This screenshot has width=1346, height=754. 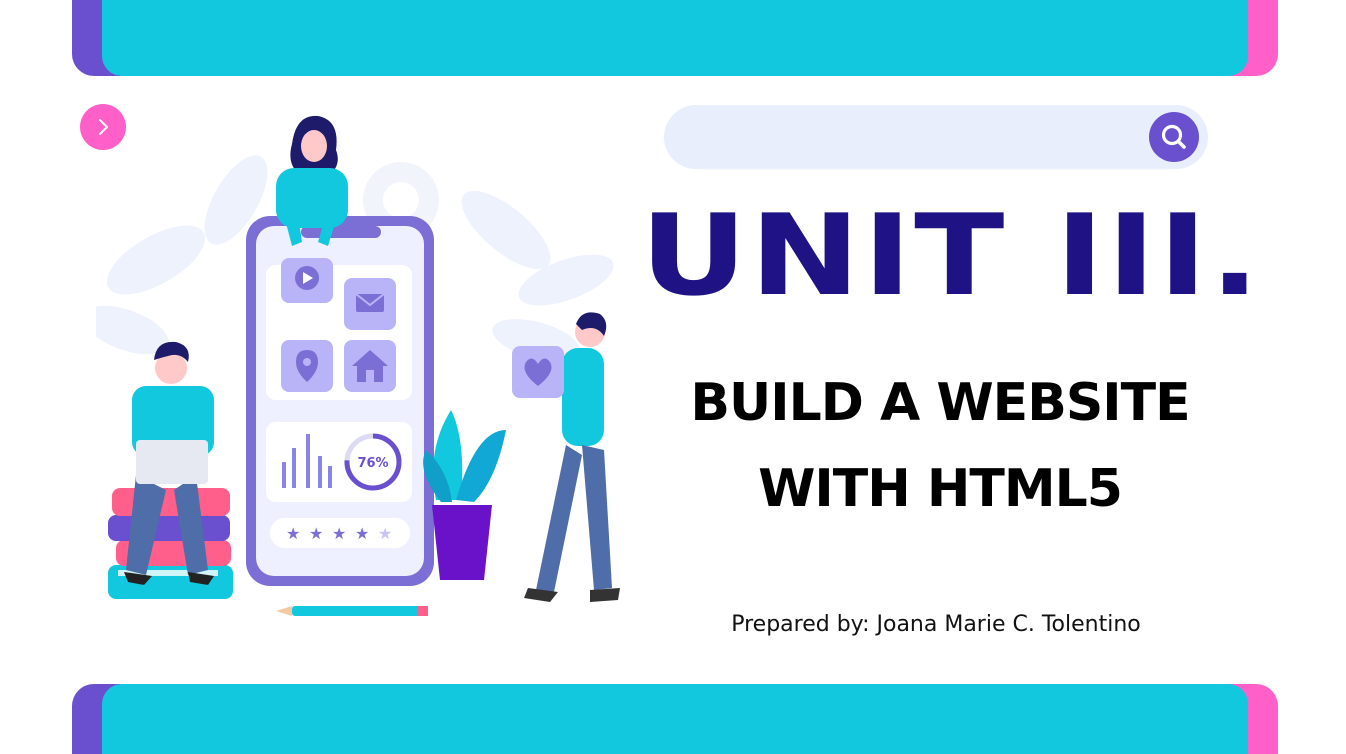 I want to click on progress-label: 76%, so click(x=372, y=463).